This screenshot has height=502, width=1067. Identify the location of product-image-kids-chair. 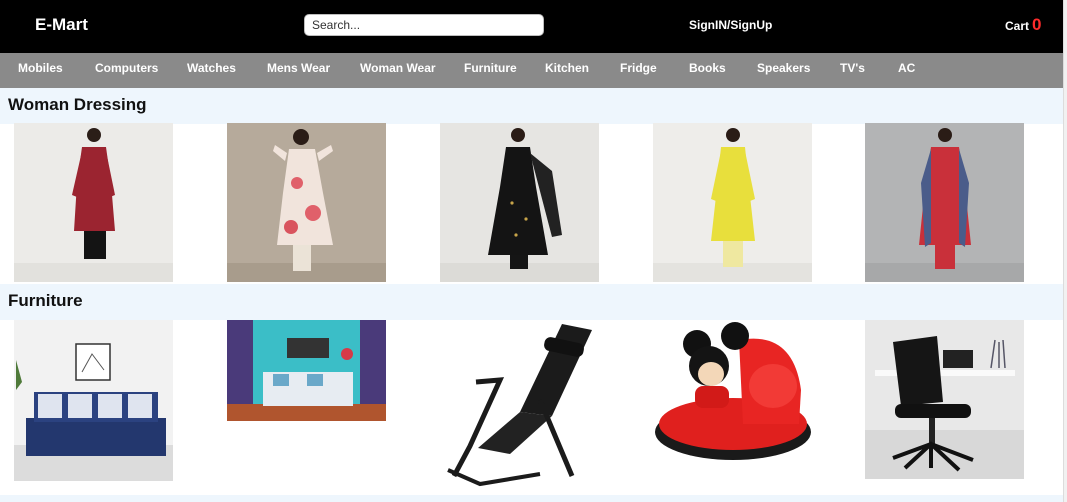
(732, 390).